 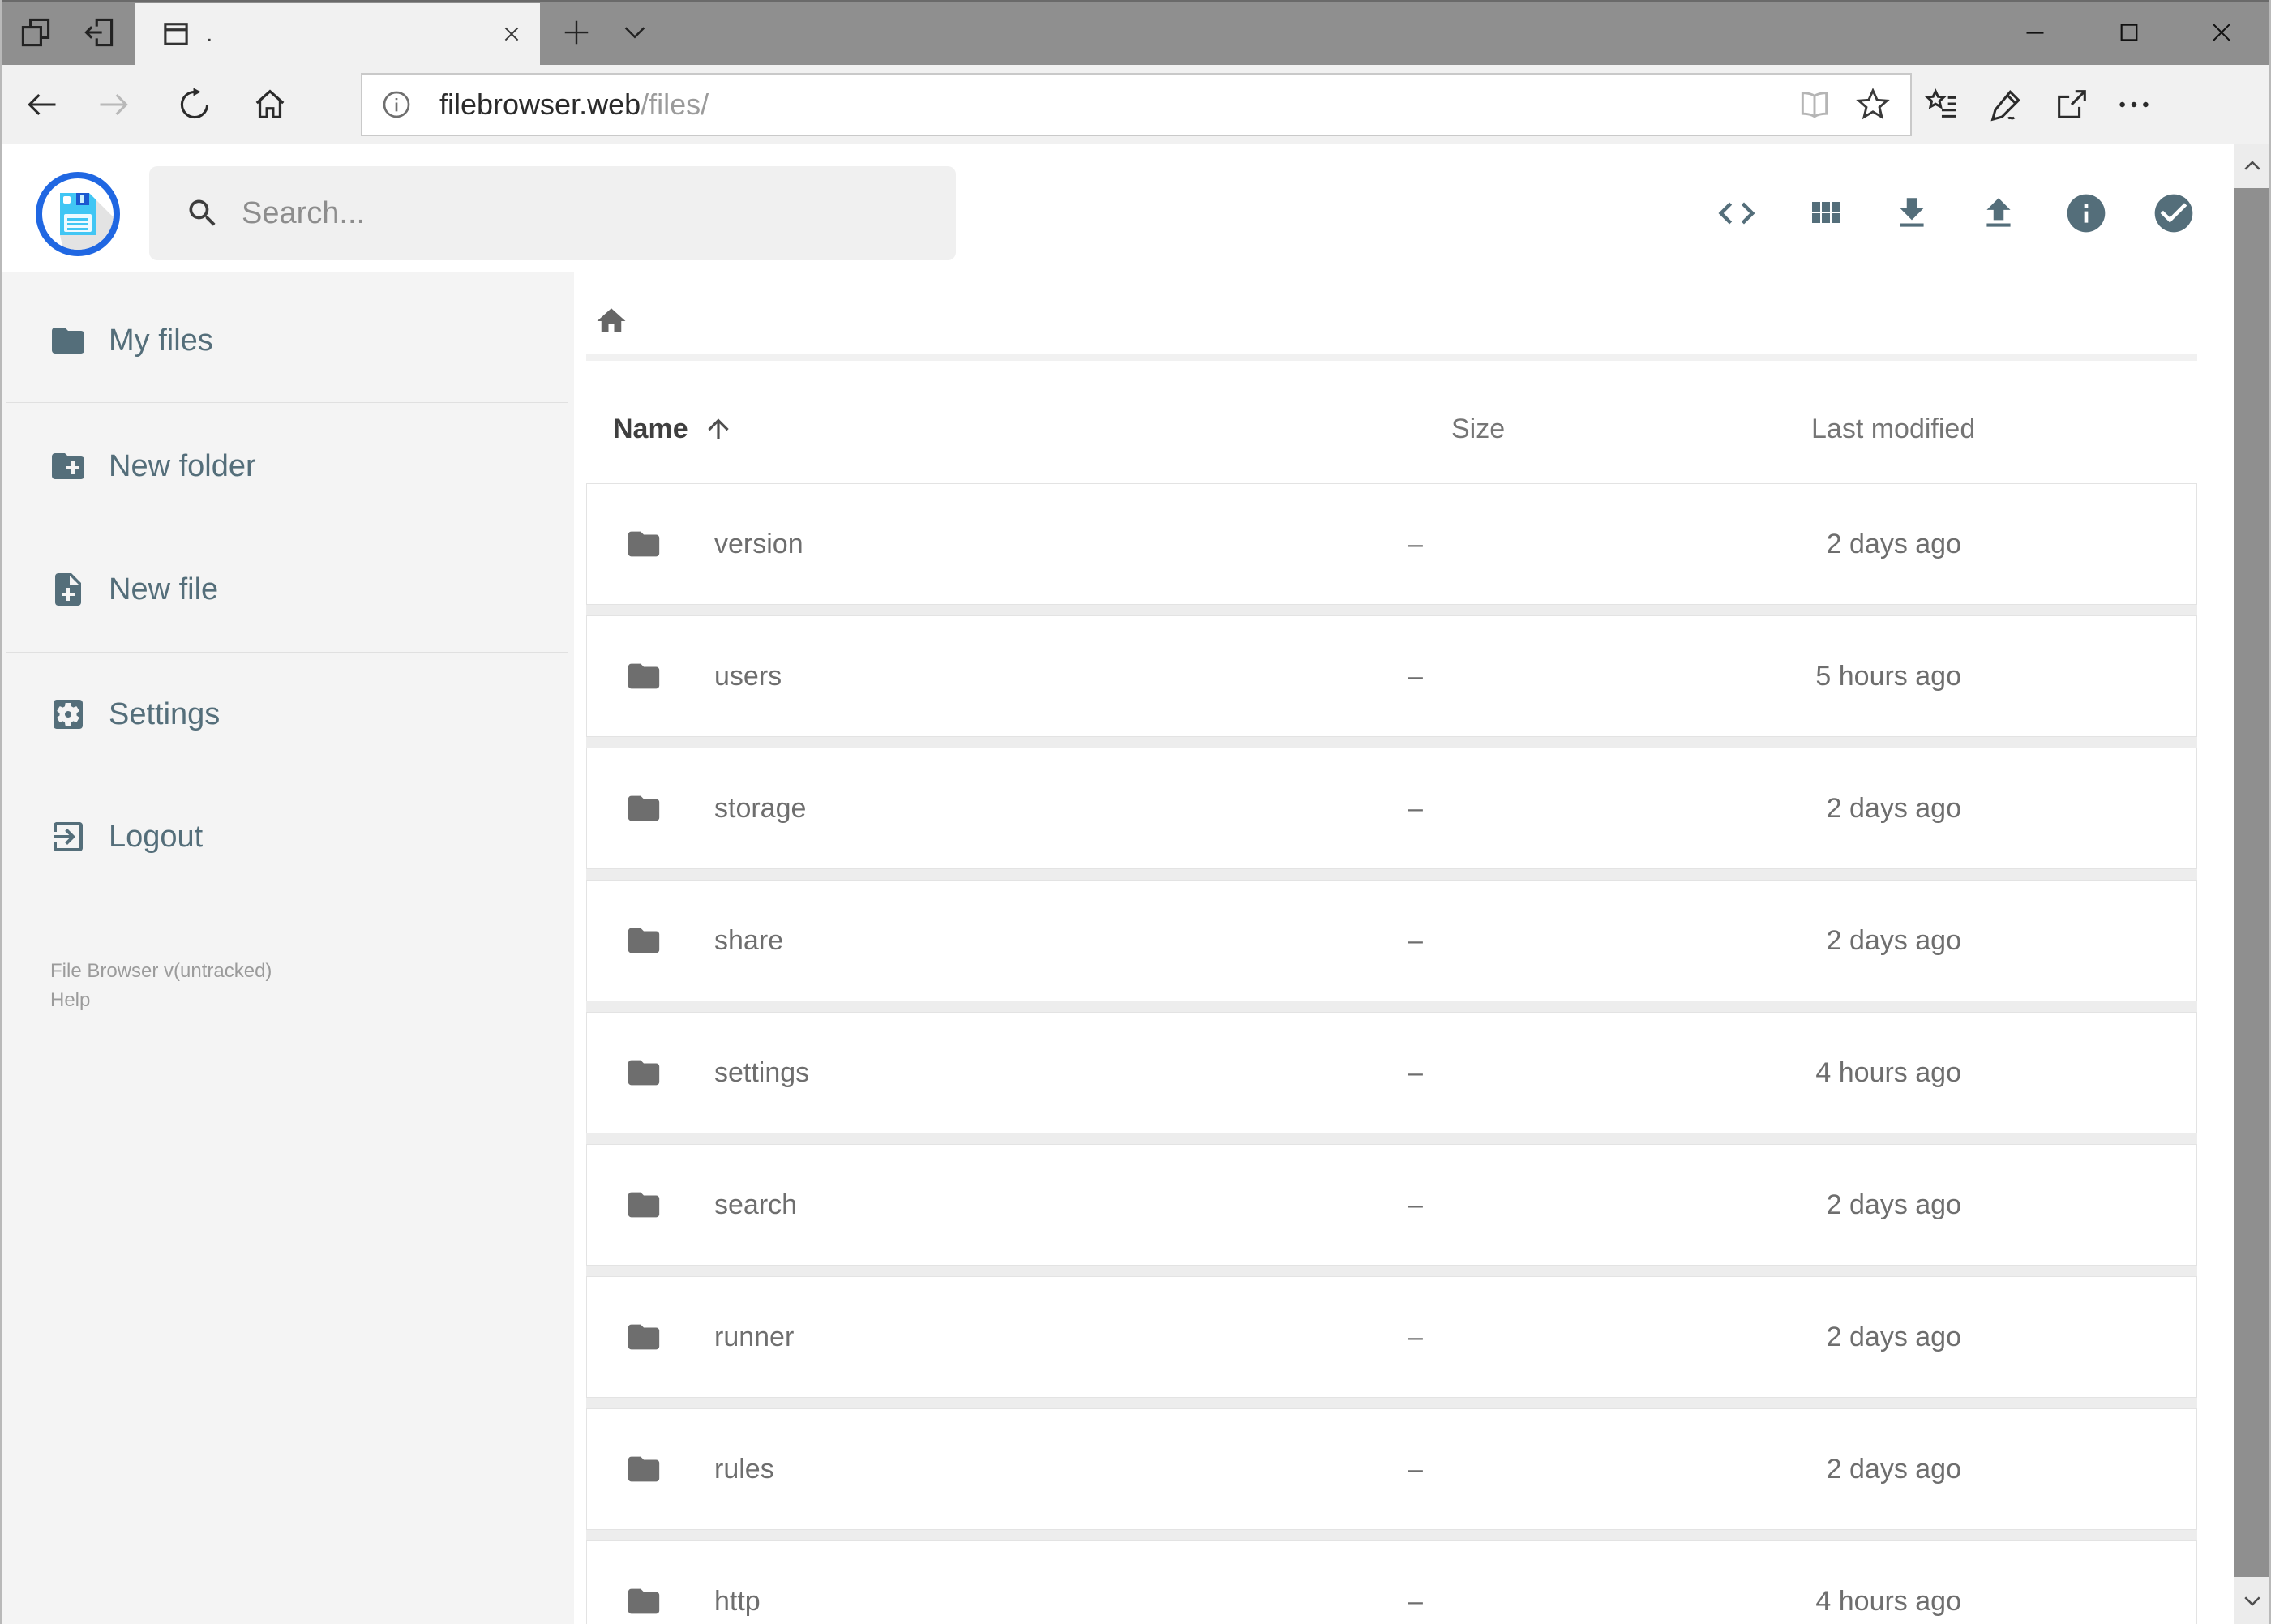 I want to click on file-name: rules, so click(x=744, y=1469).